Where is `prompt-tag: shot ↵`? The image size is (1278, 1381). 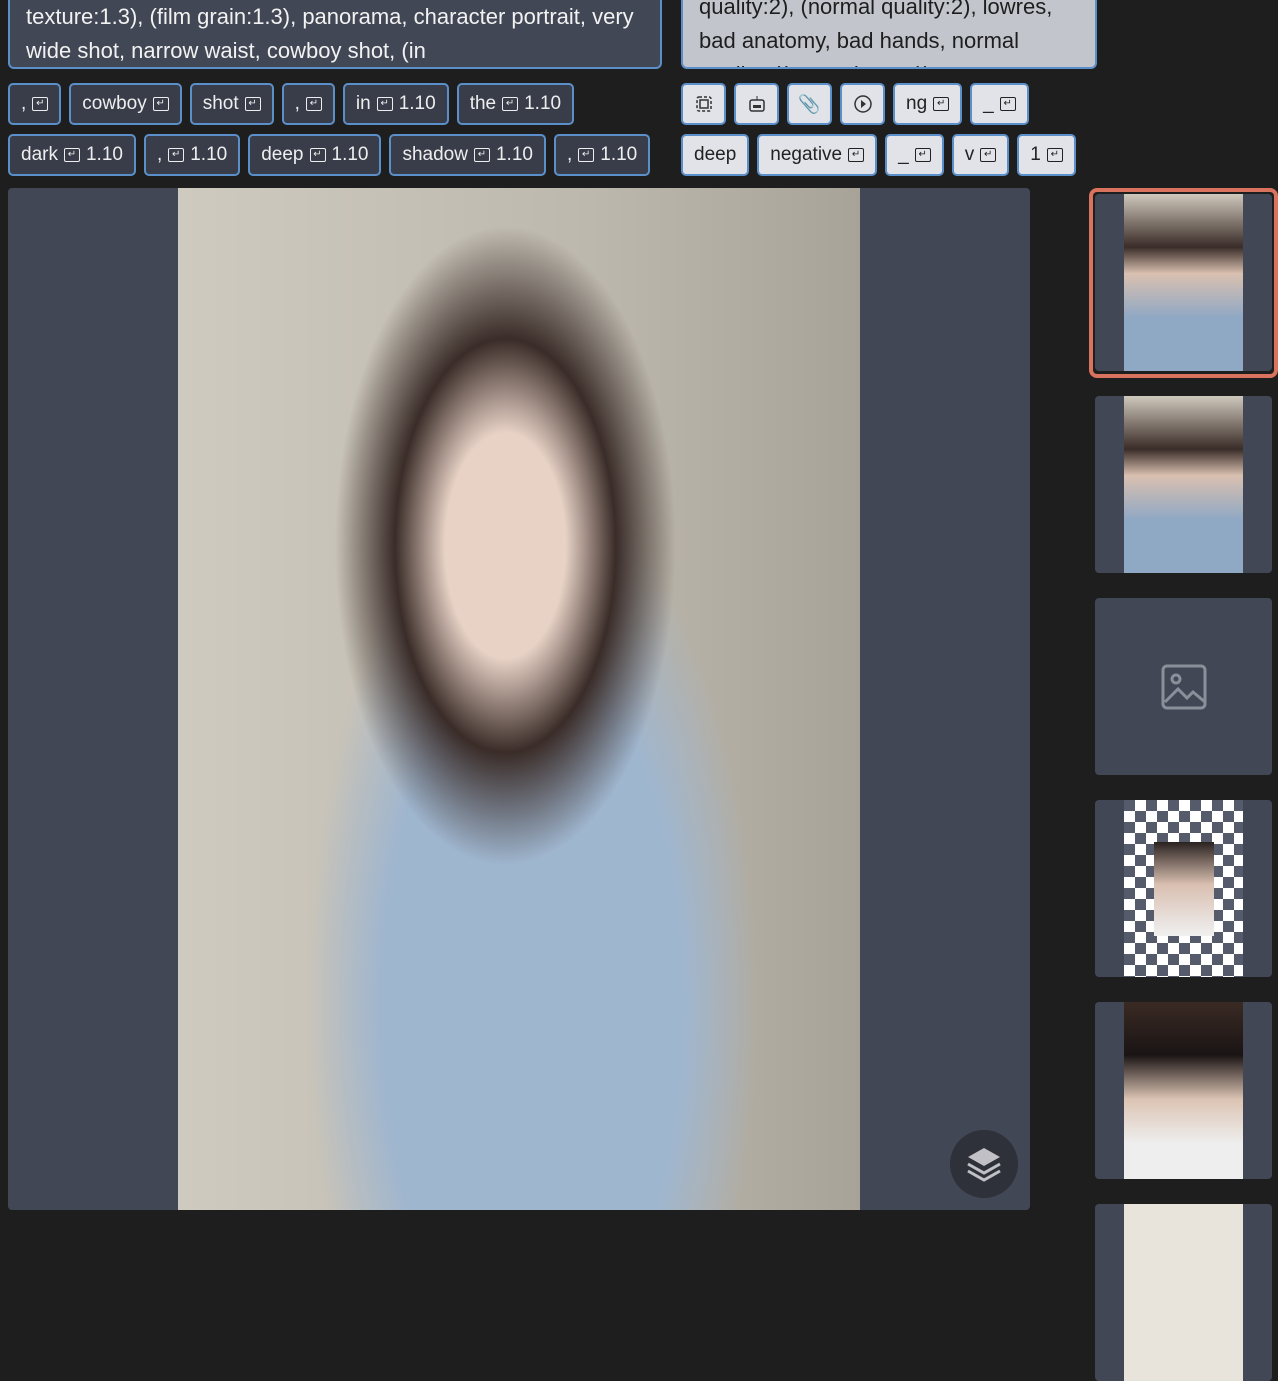 prompt-tag: shot ↵ is located at coordinates (231, 104).